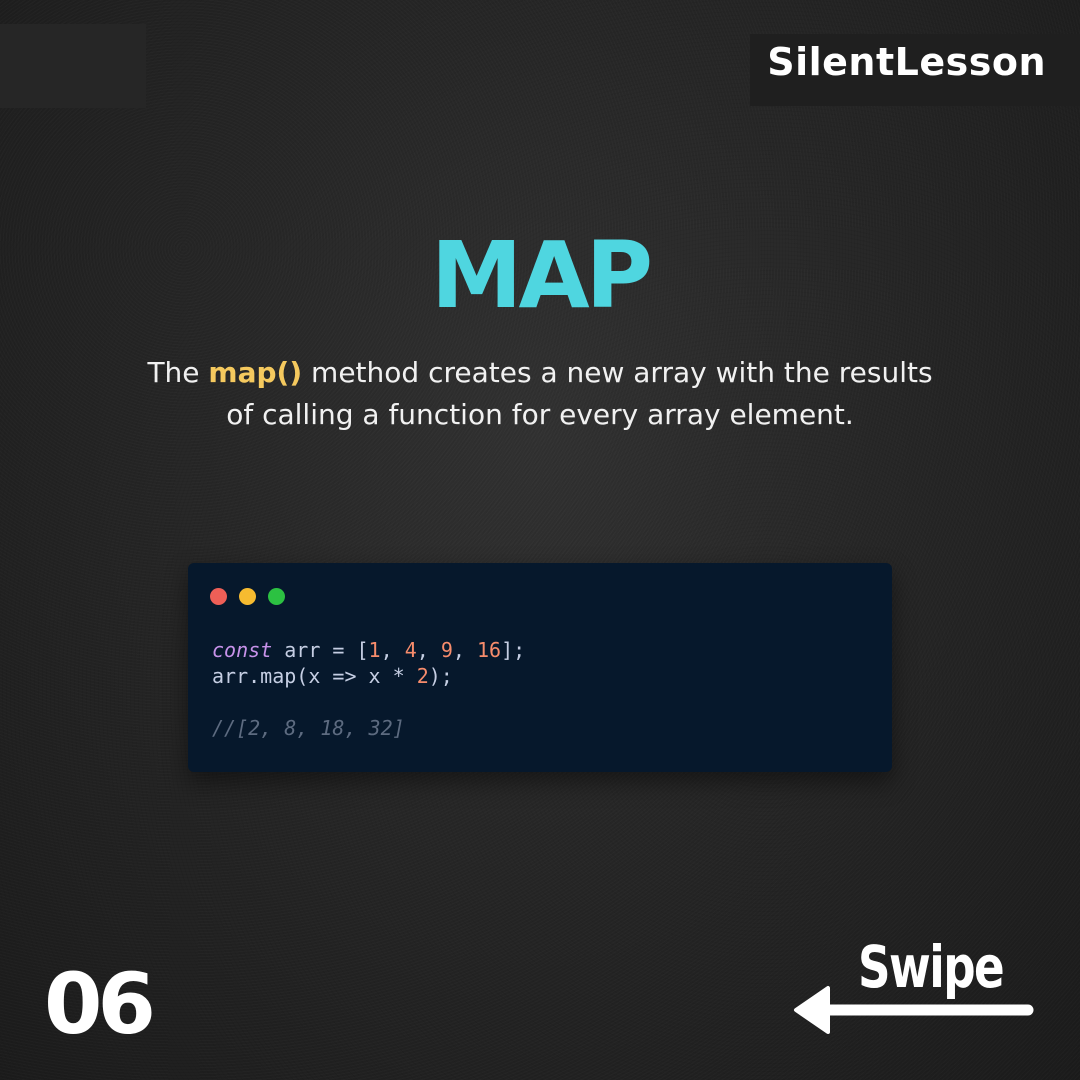 The height and width of the screenshot is (1080, 1080). Describe the element at coordinates (320, 650) in the screenshot. I see `code-text: arr = [` at that location.